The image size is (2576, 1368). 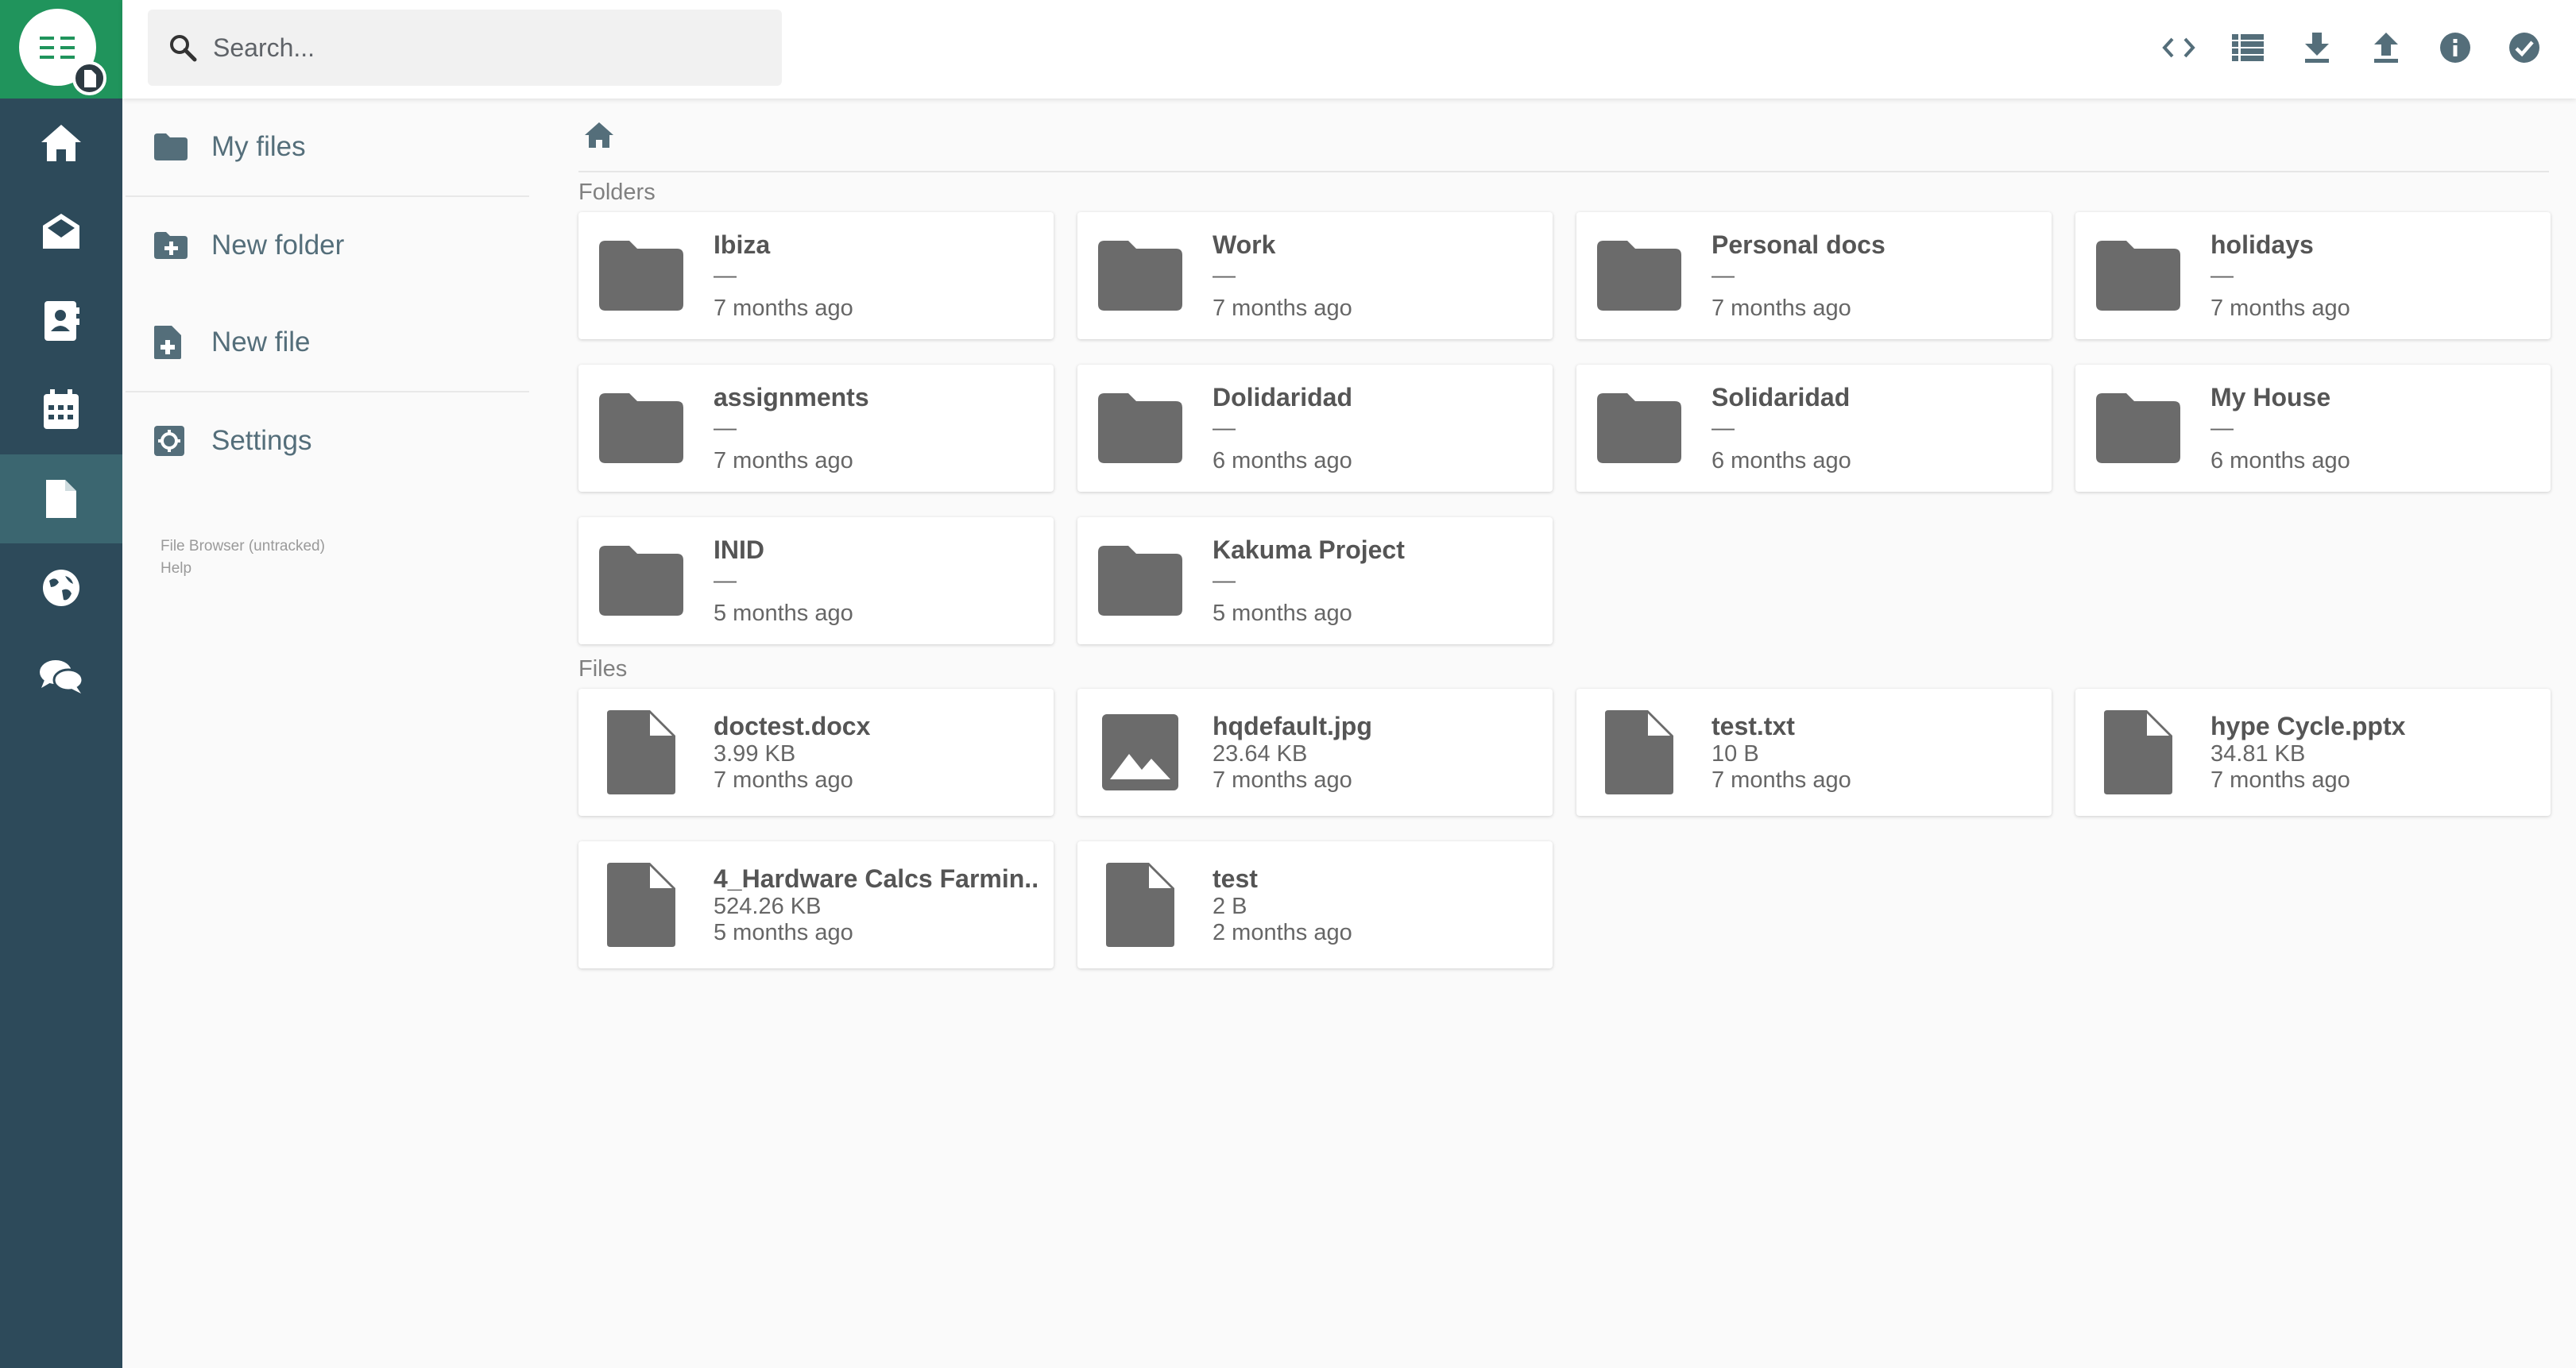 What do you see at coordinates (617, 193) in the screenshot?
I see `folders-heading: Folders` at bounding box center [617, 193].